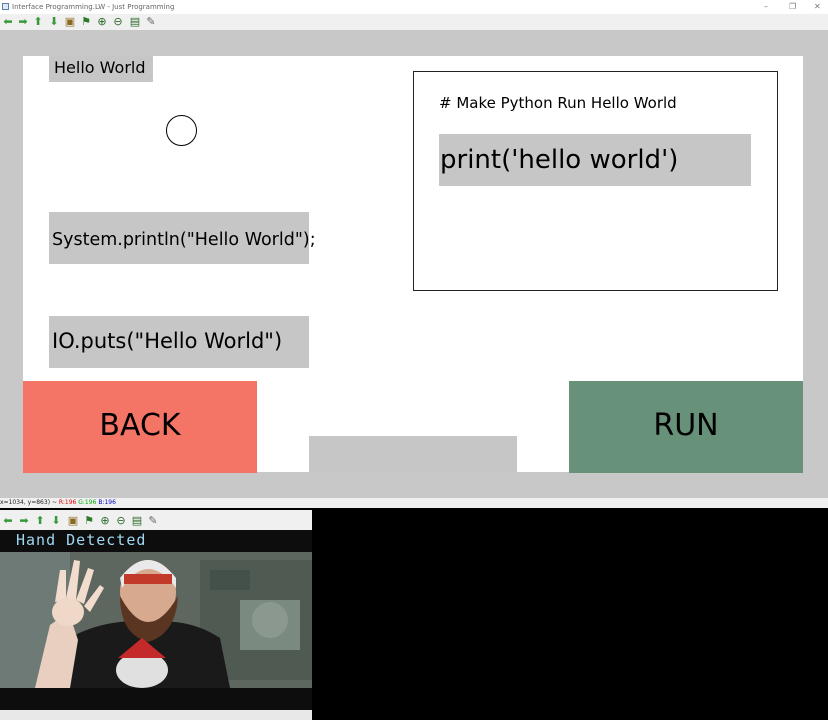 The height and width of the screenshot is (720, 828). I want to click on run-button: RUN, so click(686, 427).